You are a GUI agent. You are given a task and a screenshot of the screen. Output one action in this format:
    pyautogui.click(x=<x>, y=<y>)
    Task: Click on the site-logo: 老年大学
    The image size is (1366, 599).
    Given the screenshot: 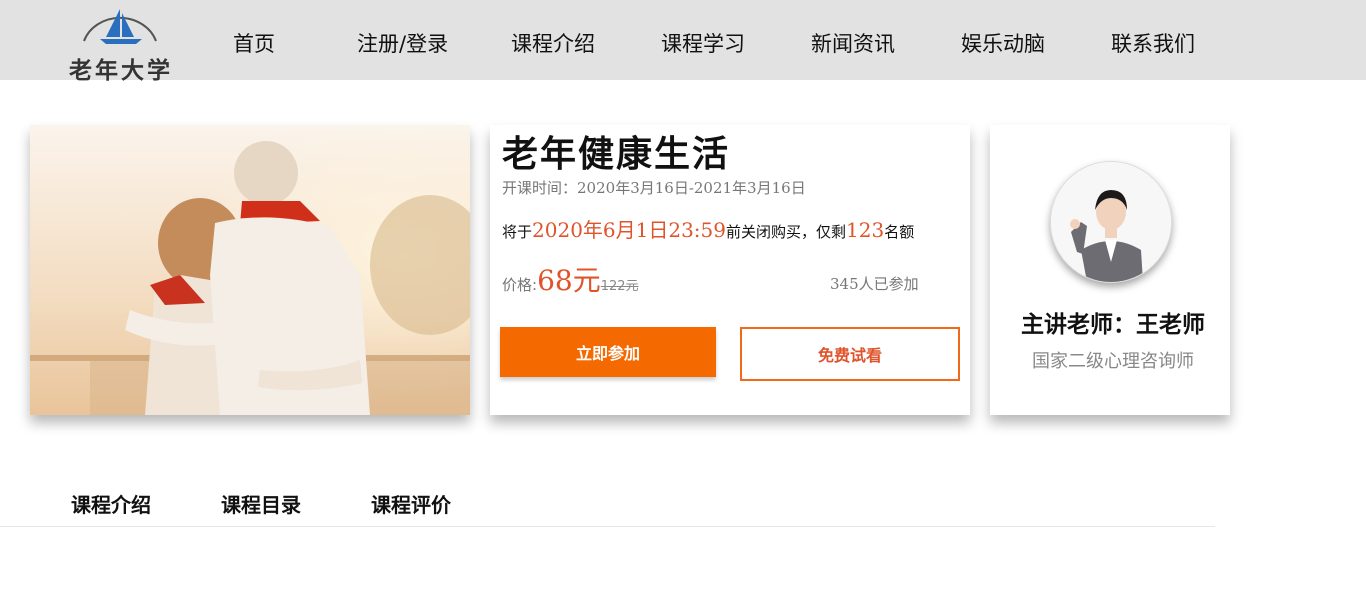 What is the action you would take?
    pyautogui.click(x=121, y=43)
    